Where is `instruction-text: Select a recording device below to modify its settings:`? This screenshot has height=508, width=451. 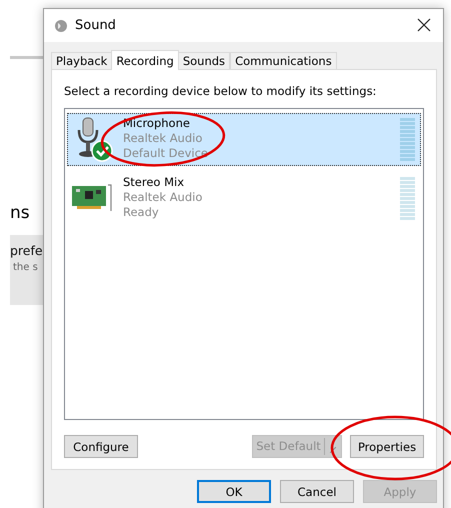 instruction-text: Select a recording device below to modify its settings: is located at coordinates (221, 91).